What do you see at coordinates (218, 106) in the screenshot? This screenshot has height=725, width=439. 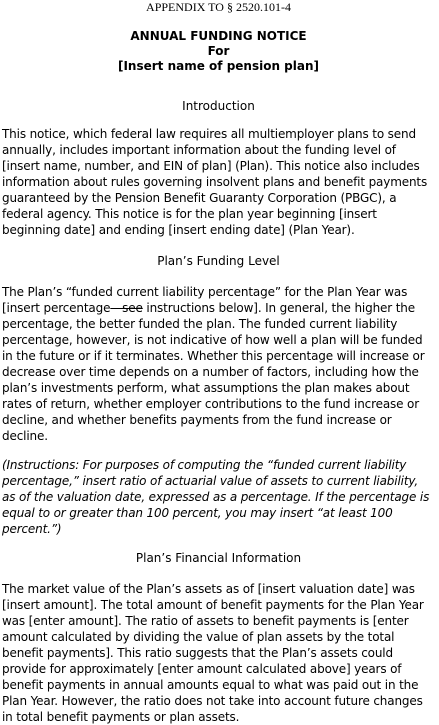 I see `section-heading-introduction: Introduction` at bounding box center [218, 106].